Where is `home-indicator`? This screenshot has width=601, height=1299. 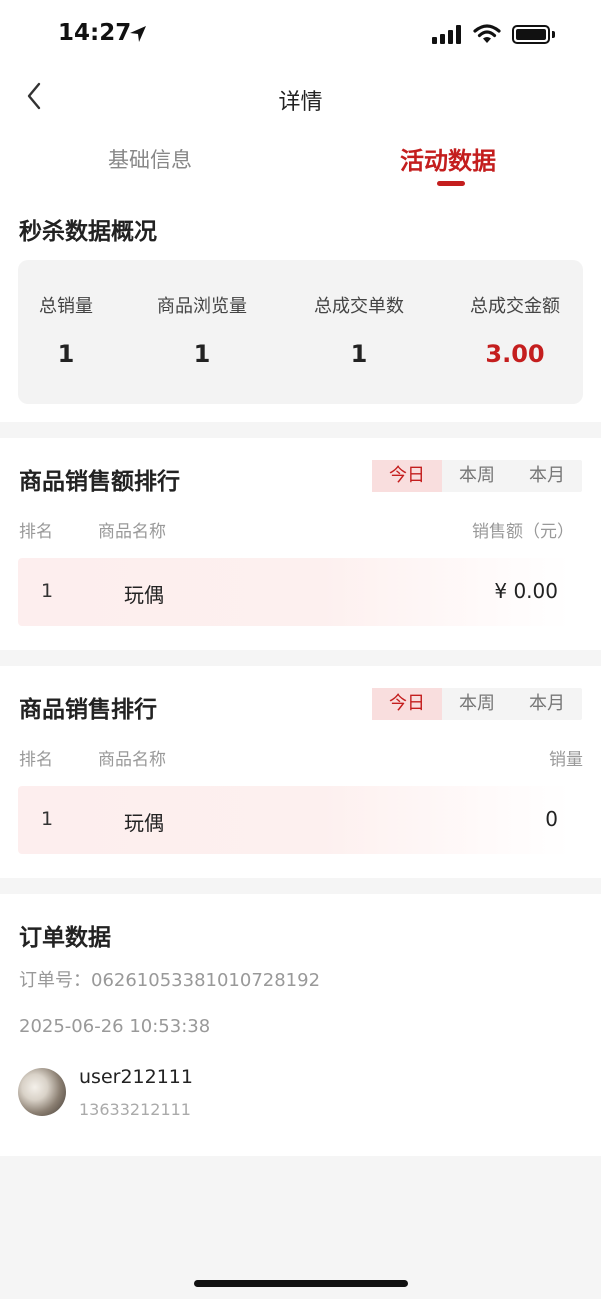
home-indicator is located at coordinates (301, 1283).